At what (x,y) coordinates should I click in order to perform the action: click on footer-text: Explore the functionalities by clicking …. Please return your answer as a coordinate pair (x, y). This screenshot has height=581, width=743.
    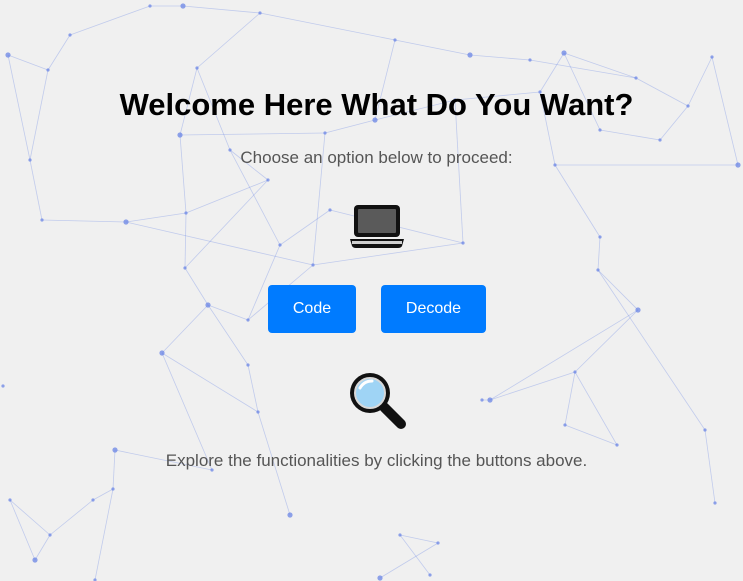
    Looking at the image, I should click on (376, 460).